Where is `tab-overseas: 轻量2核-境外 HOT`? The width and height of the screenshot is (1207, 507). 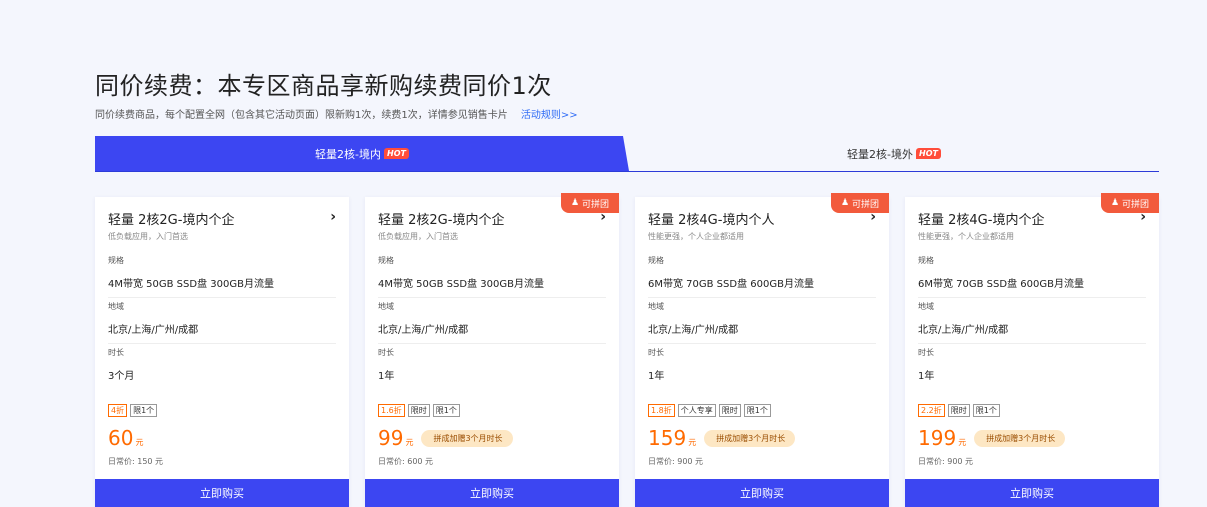
tab-overseas: 轻量2核-境外 HOT is located at coordinates (894, 153).